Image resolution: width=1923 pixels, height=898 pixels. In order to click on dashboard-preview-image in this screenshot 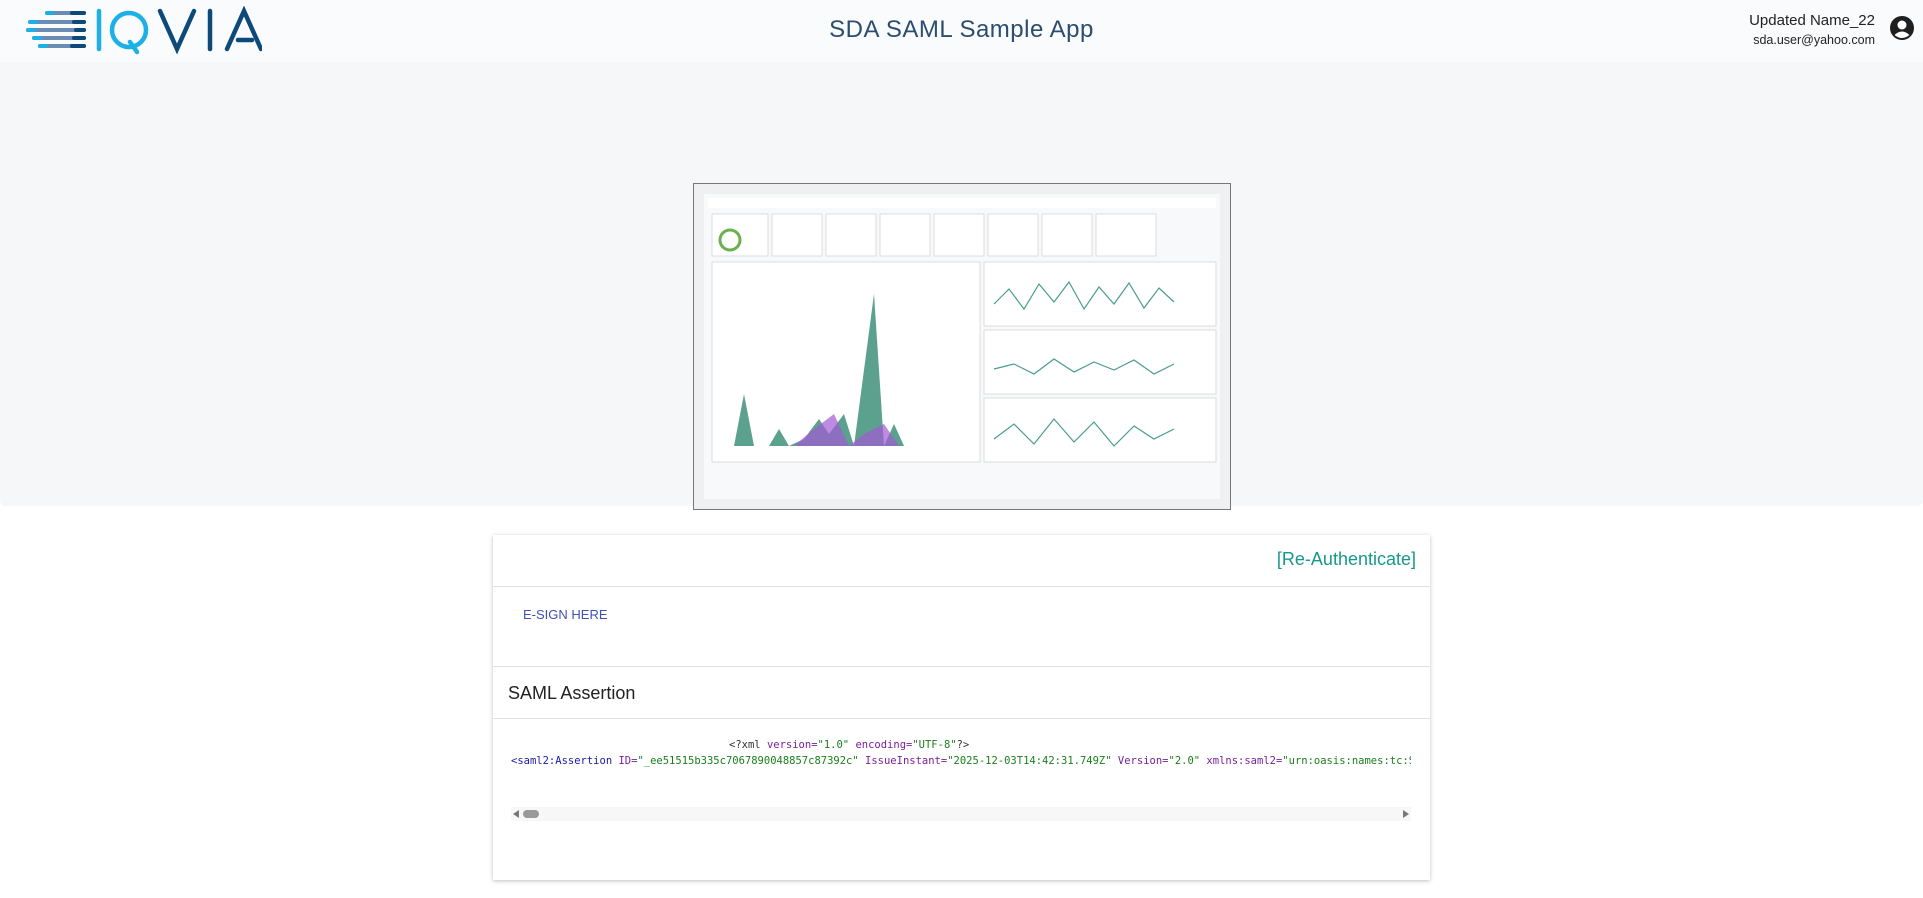, I will do `click(962, 346)`.